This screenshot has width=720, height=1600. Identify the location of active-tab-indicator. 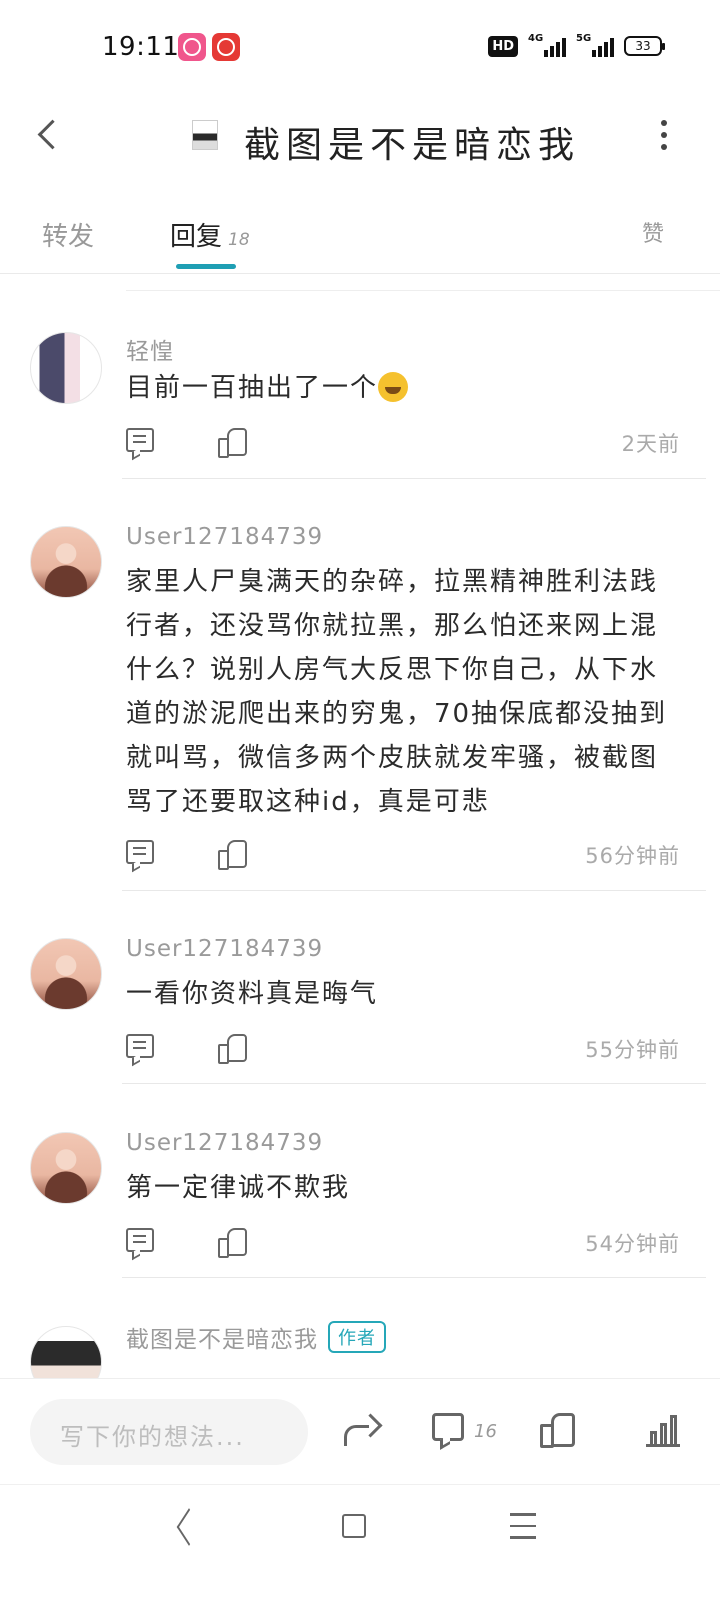
(206, 266).